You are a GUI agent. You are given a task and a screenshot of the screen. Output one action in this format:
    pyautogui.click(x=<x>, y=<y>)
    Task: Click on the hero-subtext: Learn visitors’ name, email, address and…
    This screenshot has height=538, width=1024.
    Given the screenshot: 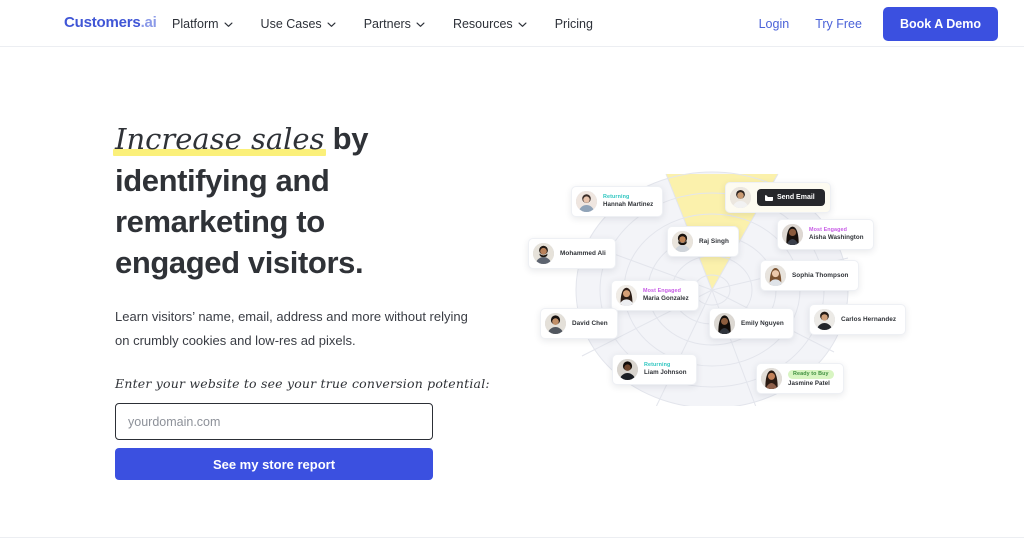 What is the action you would take?
    pyautogui.click(x=291, y=328)
    